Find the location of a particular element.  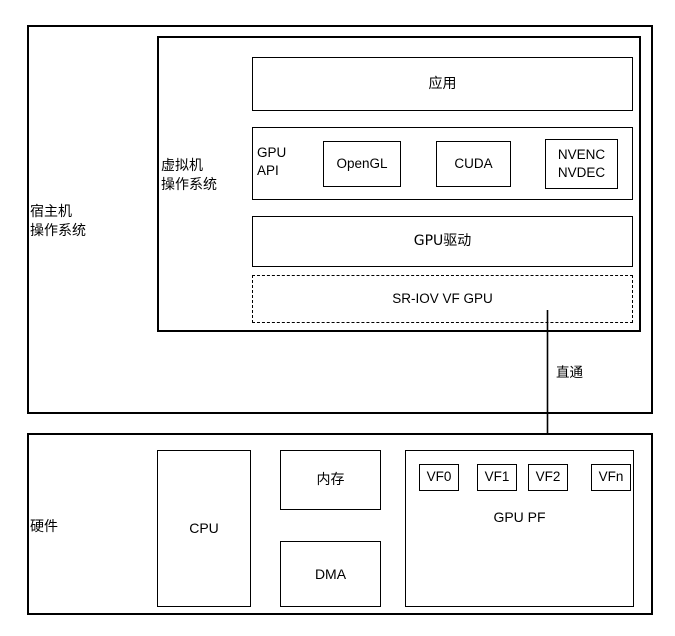

host-os-label: 宿主机 操作系统 is located at coordinates (58, 221).